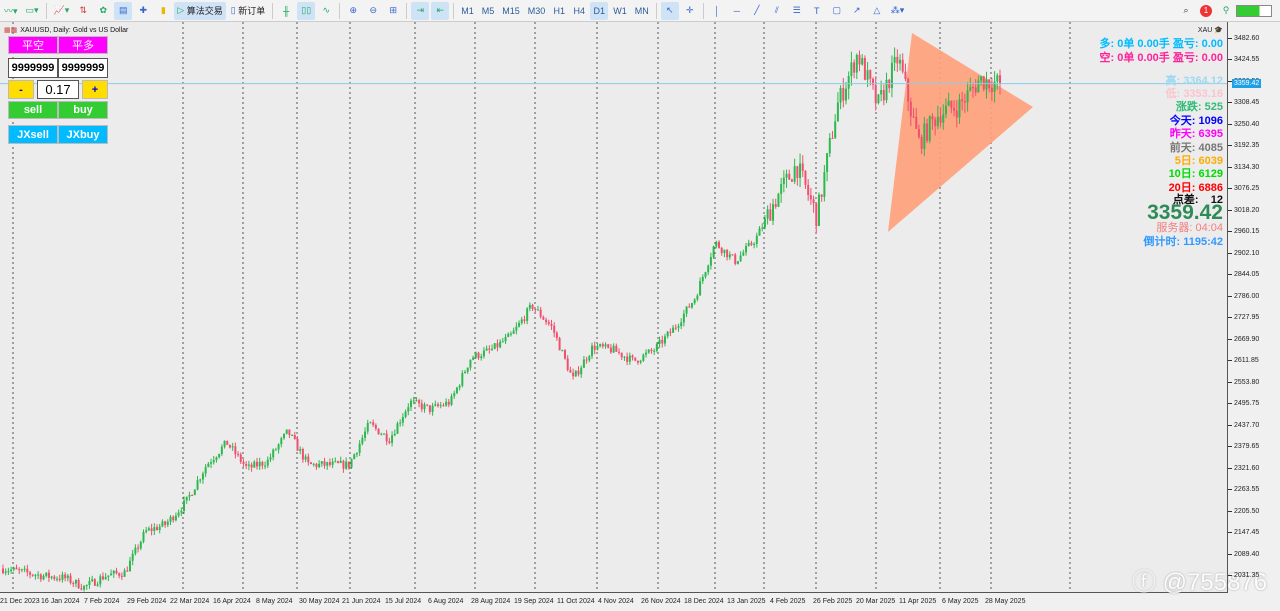 The width and height of the screenshot is (1280, 611). Describe the element at coordinates (62, 11) in the screenshot. I see `indicators-icon: 📈▾` at that location.